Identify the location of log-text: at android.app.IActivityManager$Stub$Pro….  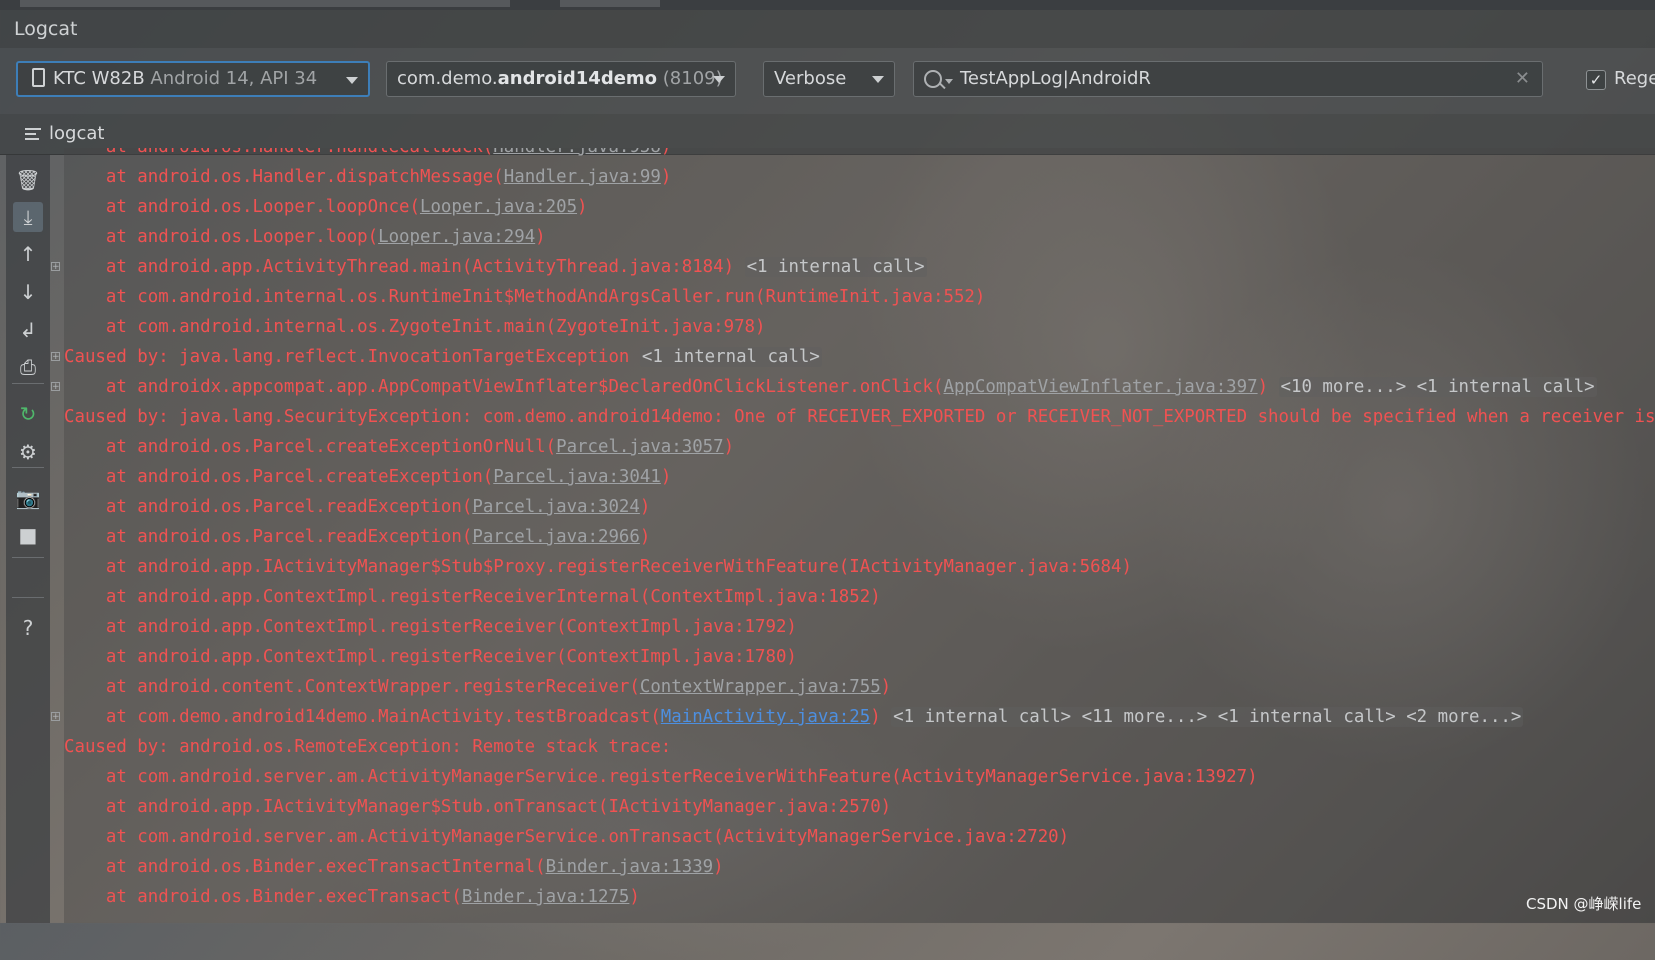
(598, 567).